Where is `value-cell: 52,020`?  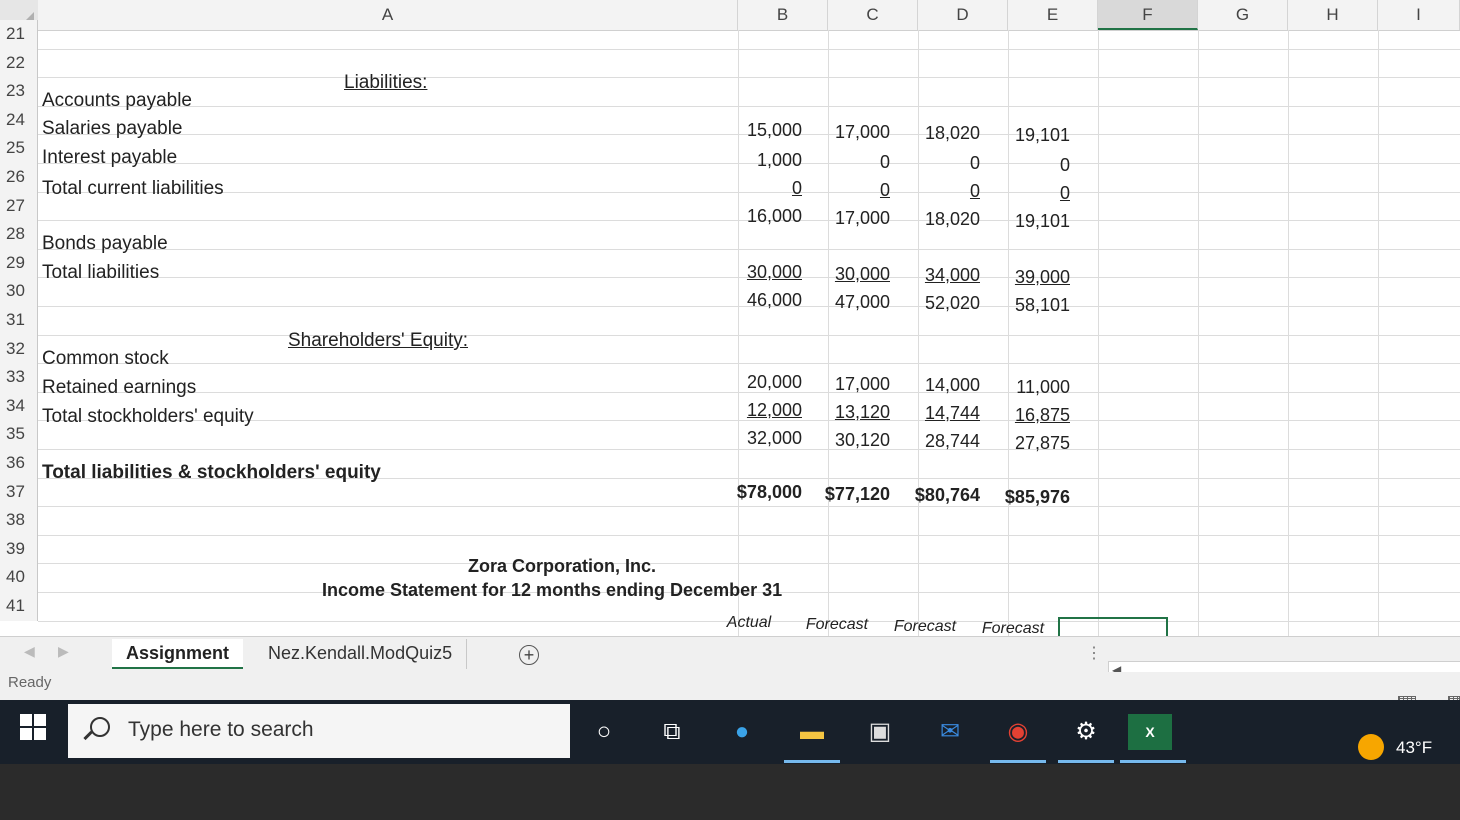 value-cell: 52,020 is located at coordinates (935, 303).